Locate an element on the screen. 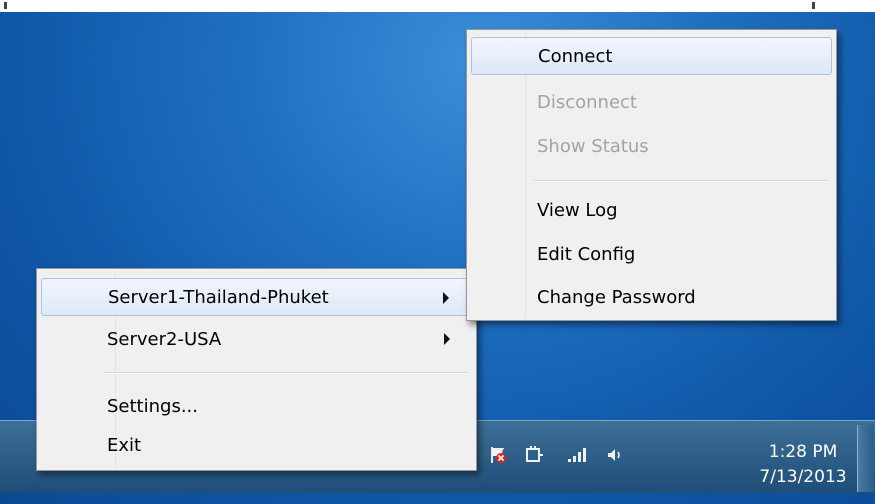 The height and width of the screenshot is (504, 875). menu-item-disconnect: Disconnect is located at coordinates (651, 102).